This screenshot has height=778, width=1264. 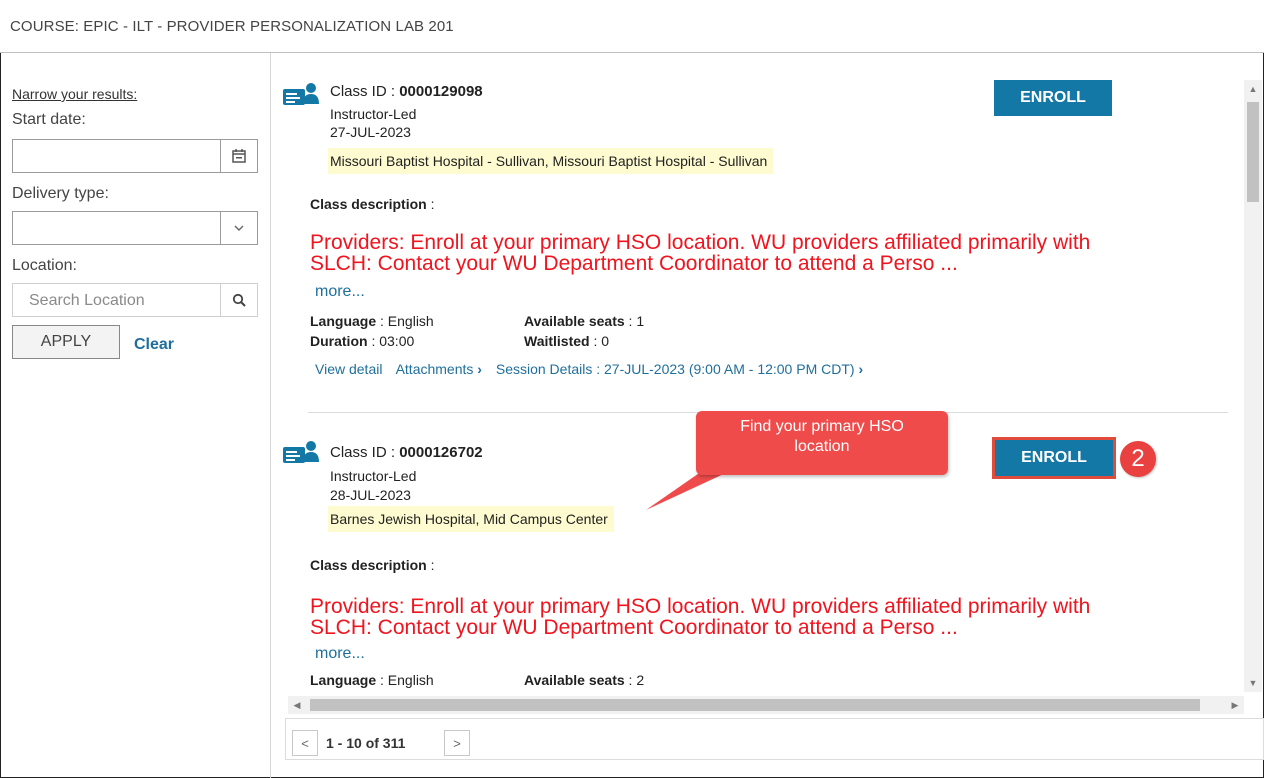 I want to click on chevron-right-icon: >, so click(x=457, y=743).